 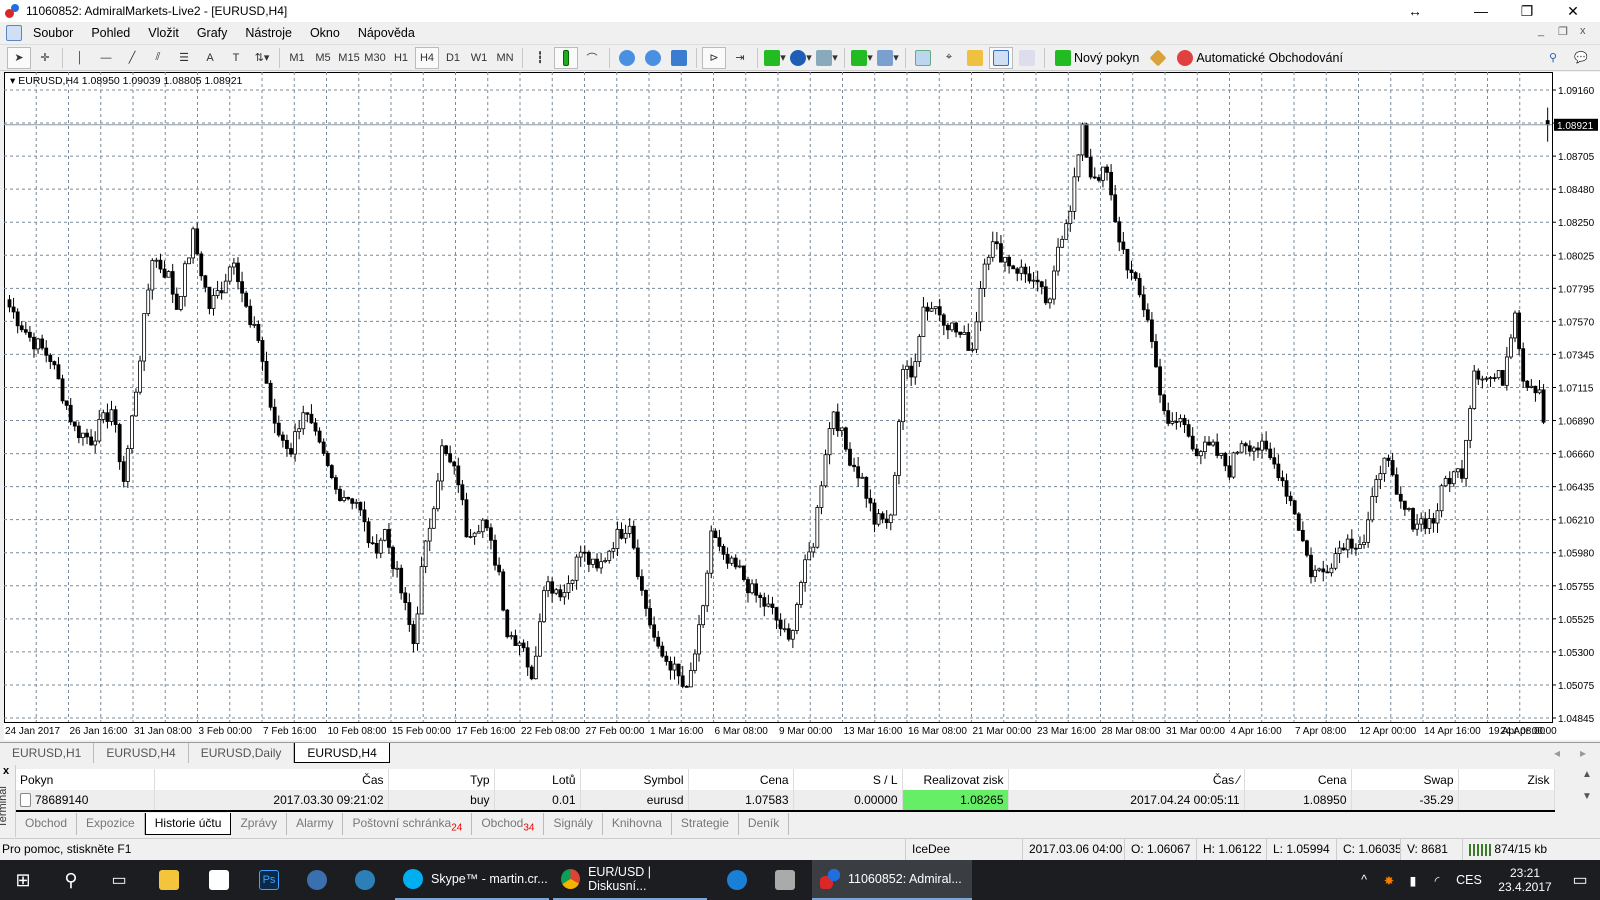 What do you see at coordinates (365, 880) in the screenshot?
I see `app-icon` at bounding box center [365, 880].